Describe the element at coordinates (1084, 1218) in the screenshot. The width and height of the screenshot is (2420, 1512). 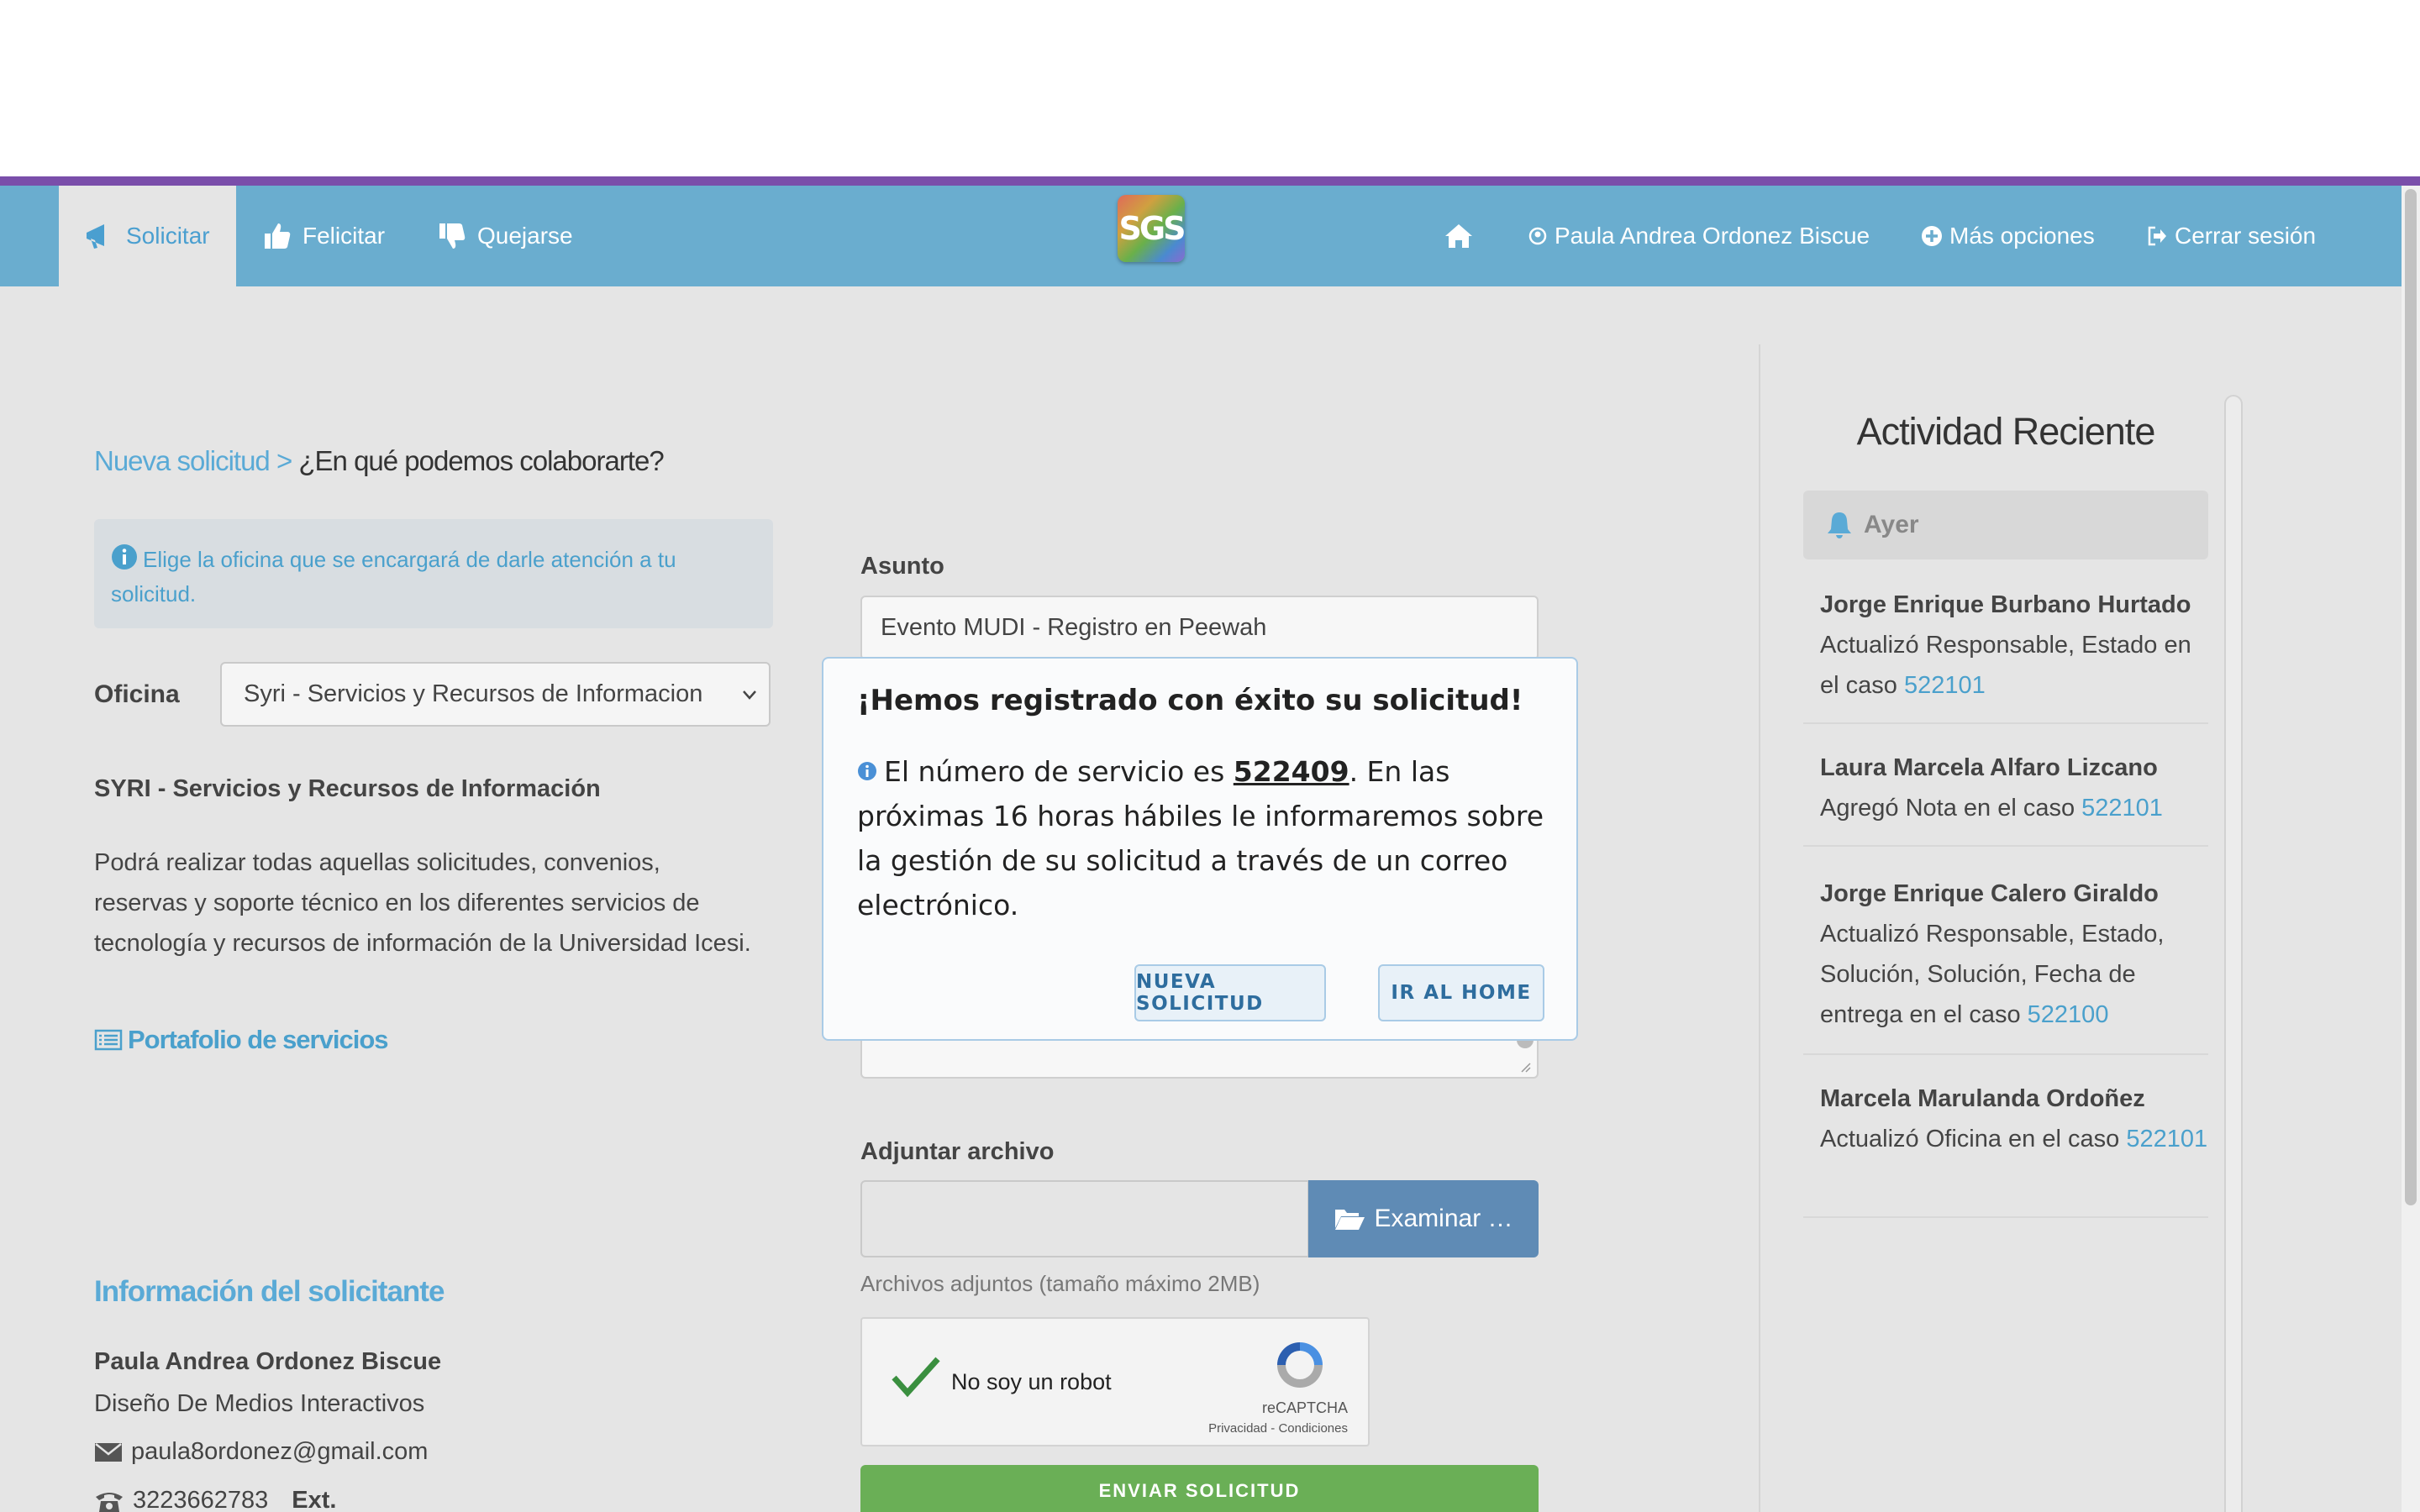
I see `file-input` at that location.